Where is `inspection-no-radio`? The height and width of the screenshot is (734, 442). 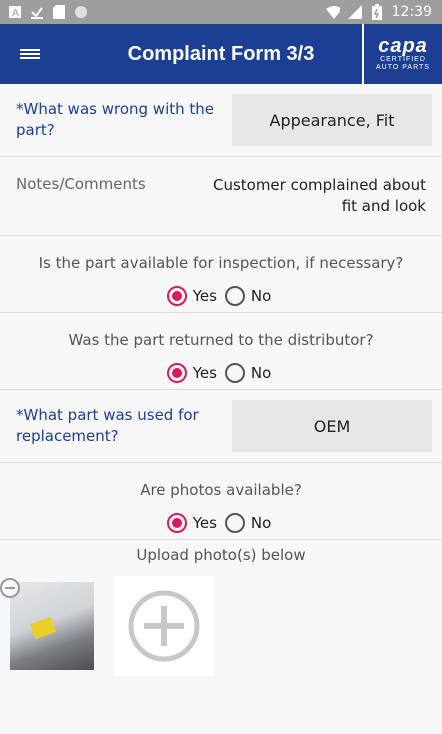 inspection-no-radio is located at coordinates (234, 296).